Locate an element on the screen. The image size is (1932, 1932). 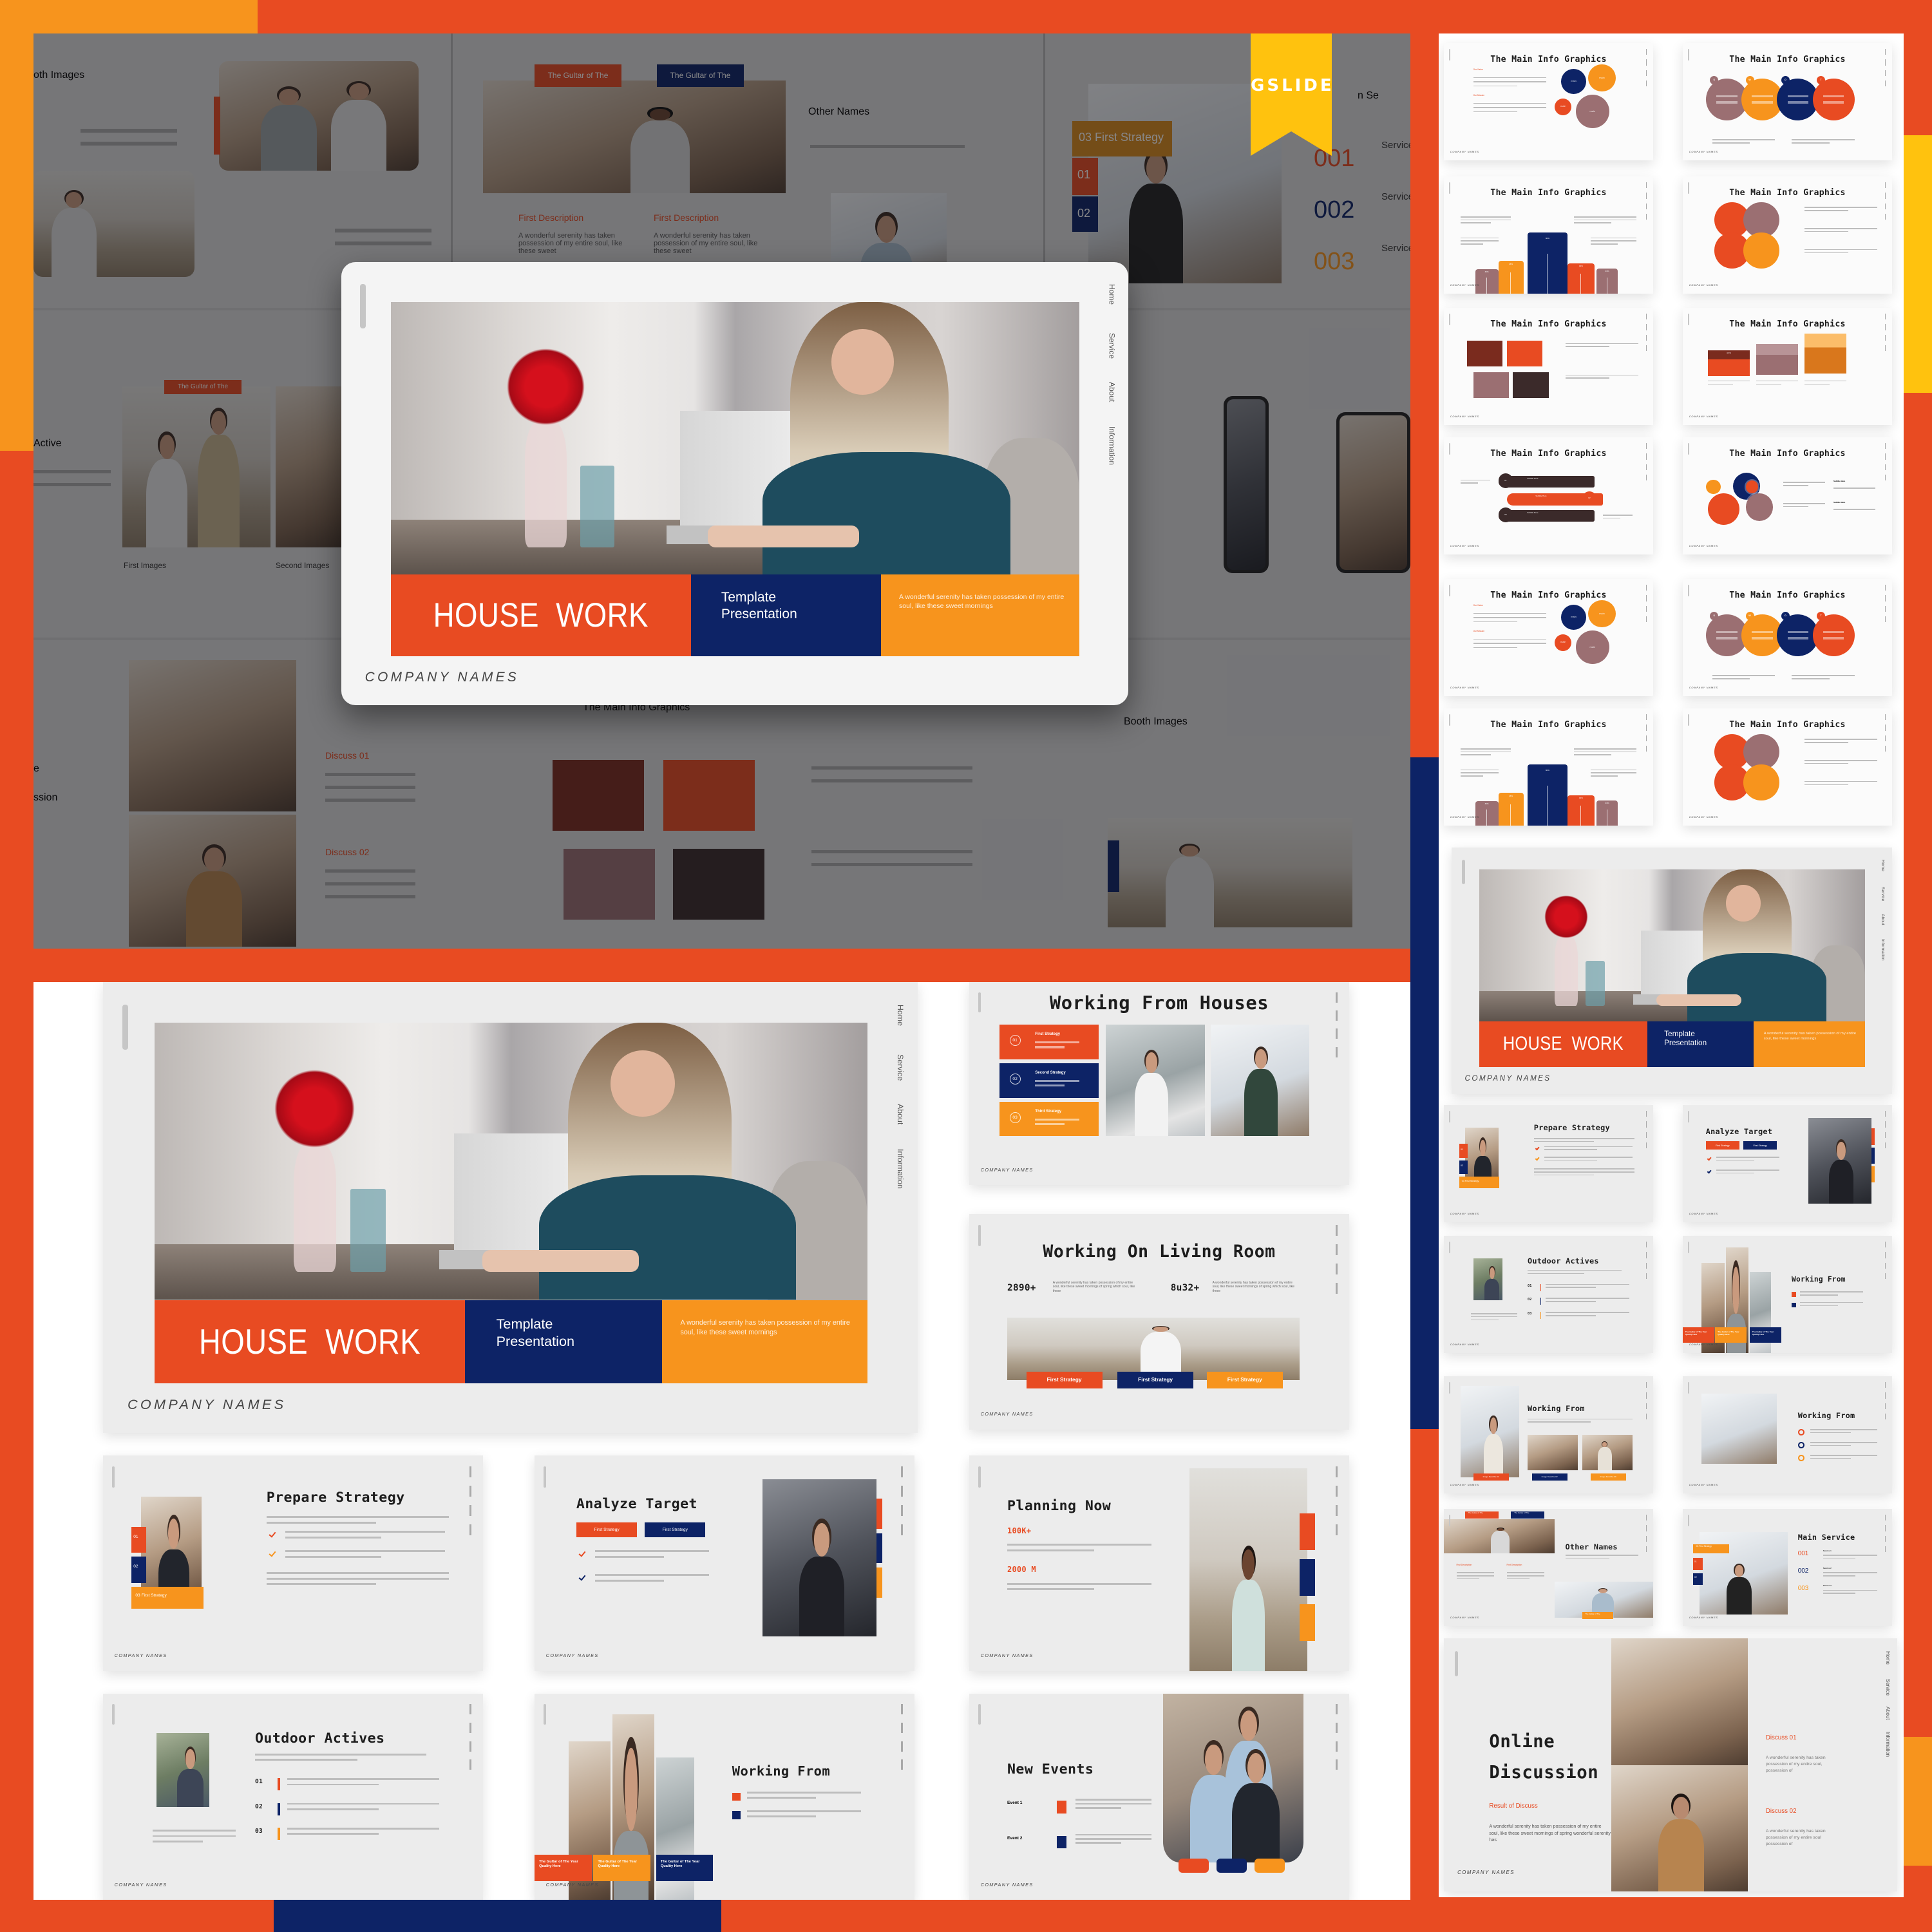
nav-home: Home is located at coordinates (1111, 294).